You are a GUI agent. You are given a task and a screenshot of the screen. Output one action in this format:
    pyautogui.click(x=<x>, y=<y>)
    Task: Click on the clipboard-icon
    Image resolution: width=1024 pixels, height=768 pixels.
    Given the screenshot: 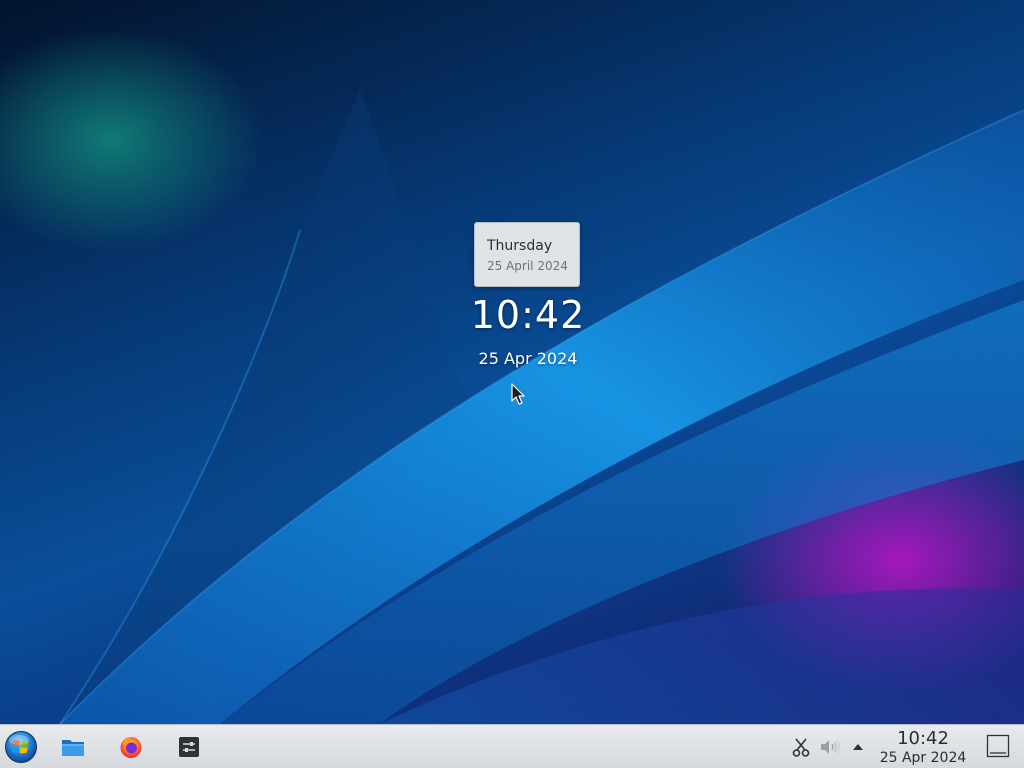 What is the action you would take?
    pyautogui.click(x=801, y=747)
    